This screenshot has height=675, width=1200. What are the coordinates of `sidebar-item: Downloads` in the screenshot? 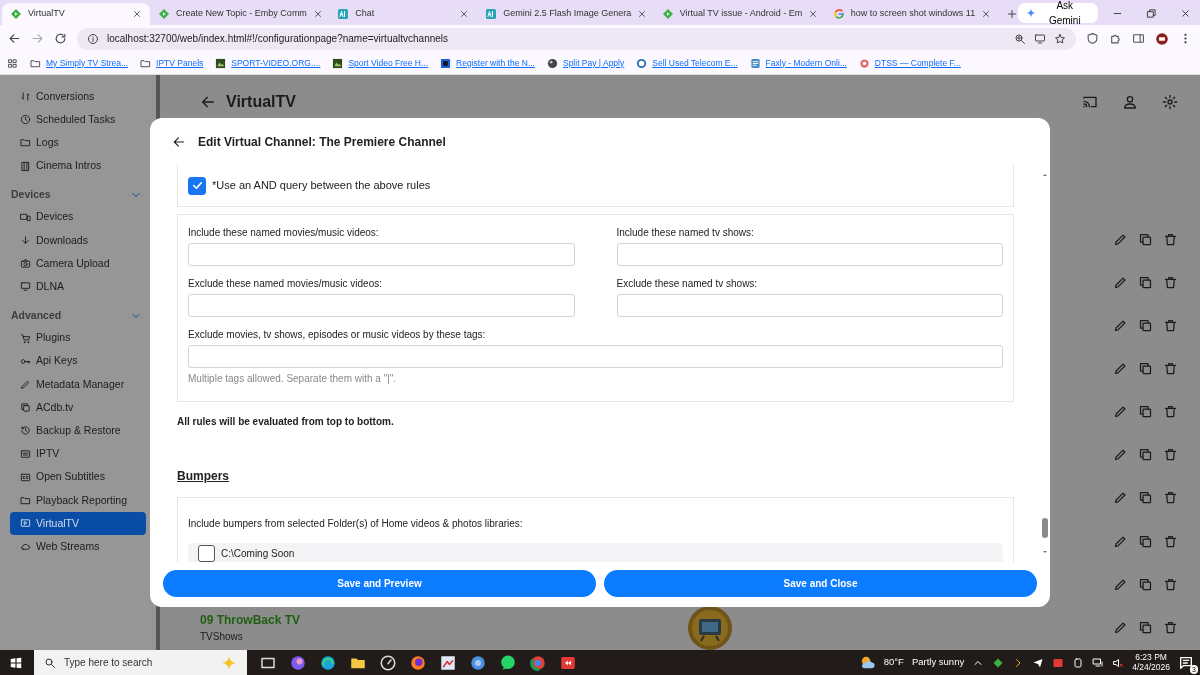 It's located at (78, 240).